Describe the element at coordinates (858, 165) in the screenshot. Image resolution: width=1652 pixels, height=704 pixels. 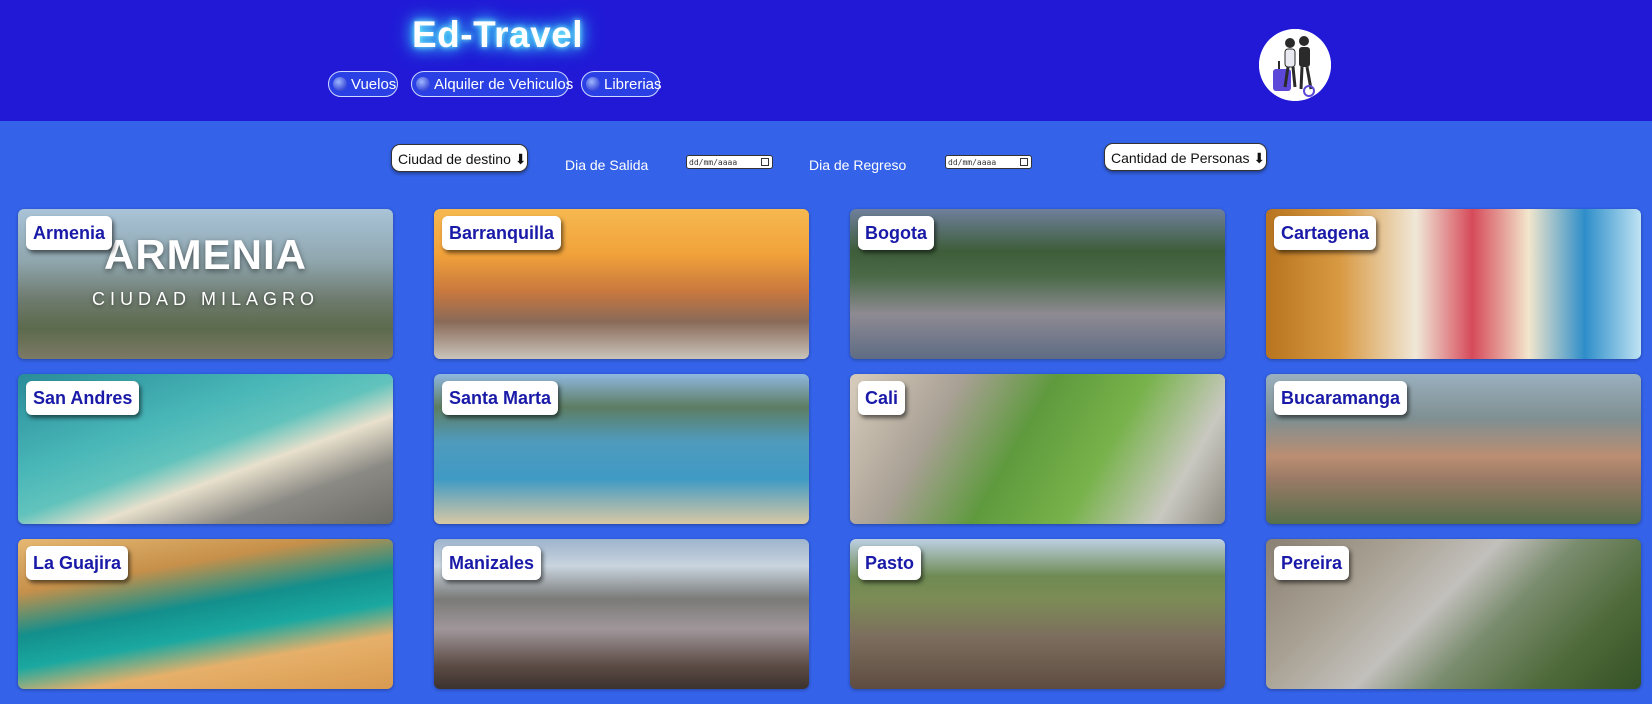
I see `return-label: Dia de Regreso` at that location.